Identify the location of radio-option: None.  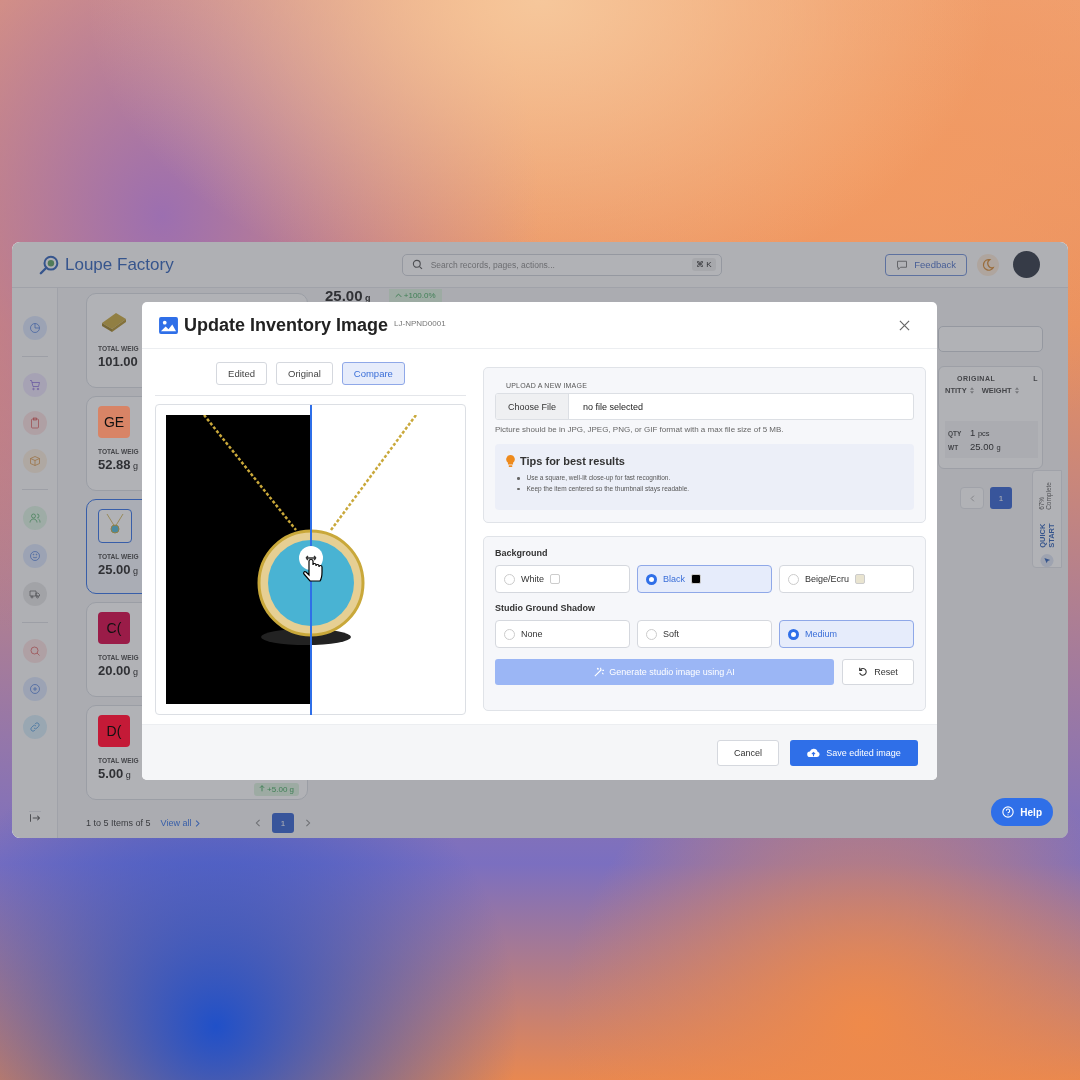
(562, 634).